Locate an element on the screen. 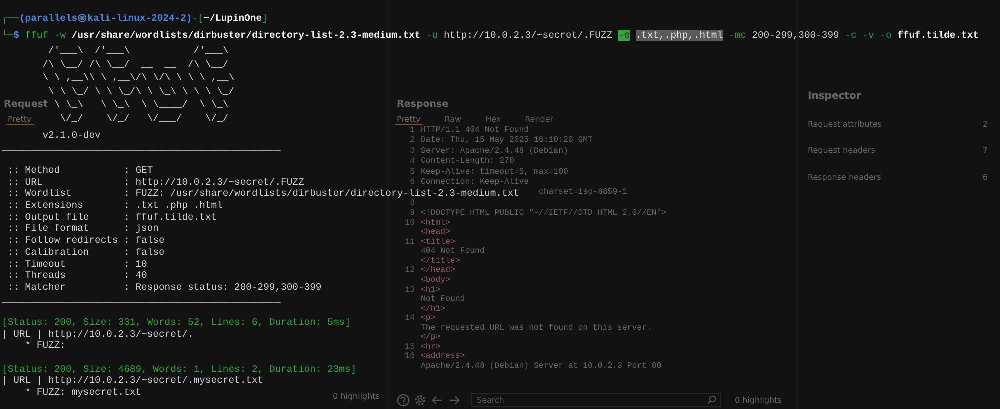 Image resolution: width=1000 pixels, height=409 pixels. row-count: 6 is located at coordinates (985, 177).